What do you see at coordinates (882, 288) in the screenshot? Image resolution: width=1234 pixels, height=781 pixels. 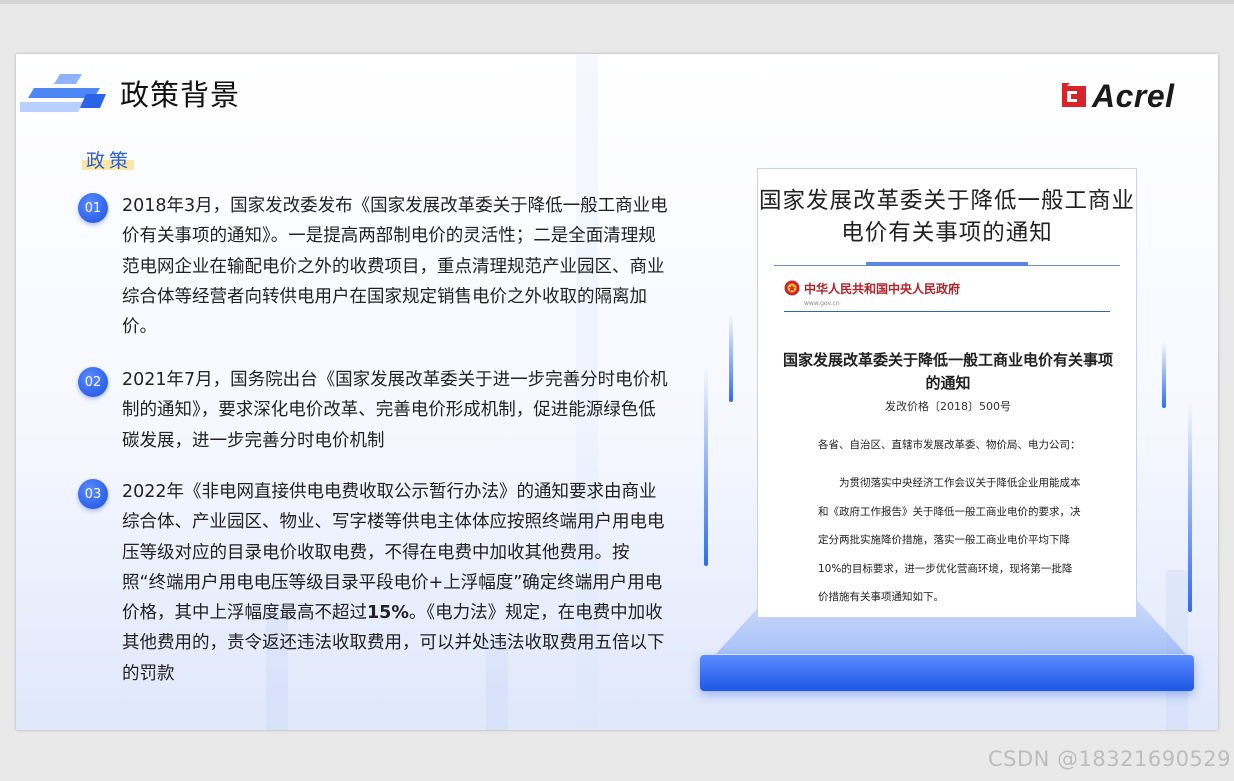 I see `doc-header-text: 中华人民共和国中央人民政府` at bounding box center [882, 288].